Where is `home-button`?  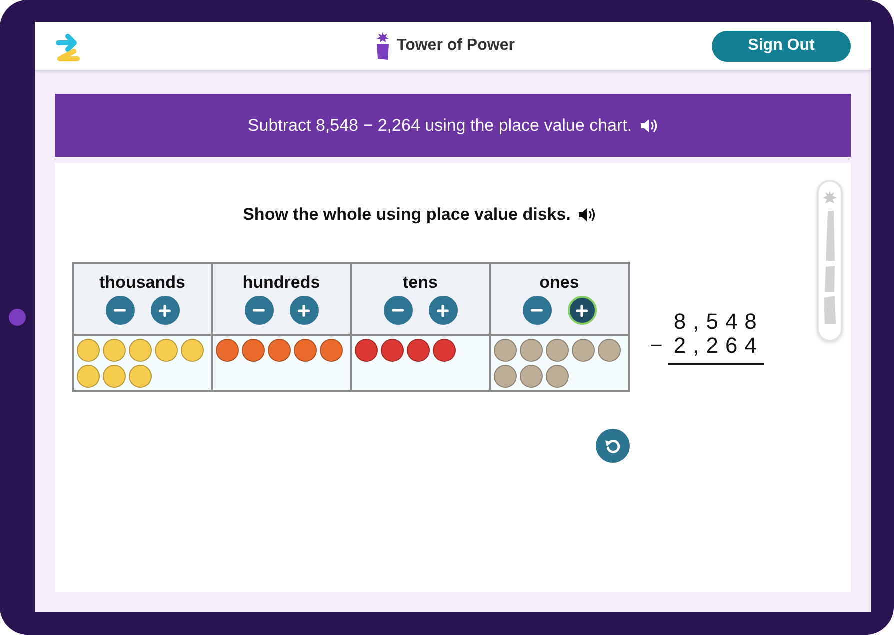
home-button is located at coordinates (17, 317).